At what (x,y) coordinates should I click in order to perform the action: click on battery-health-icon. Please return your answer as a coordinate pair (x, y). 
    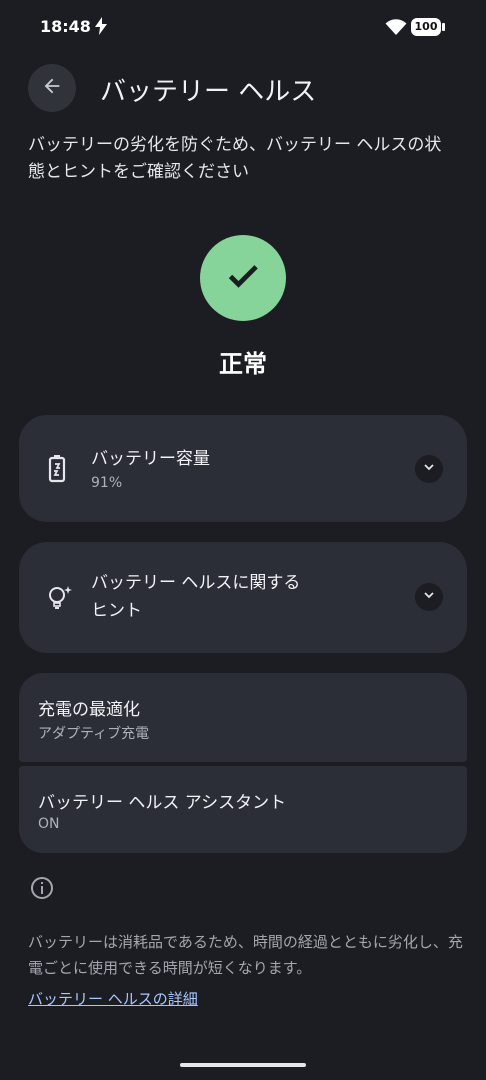
    Looking at the image, I should click on (57, 471).